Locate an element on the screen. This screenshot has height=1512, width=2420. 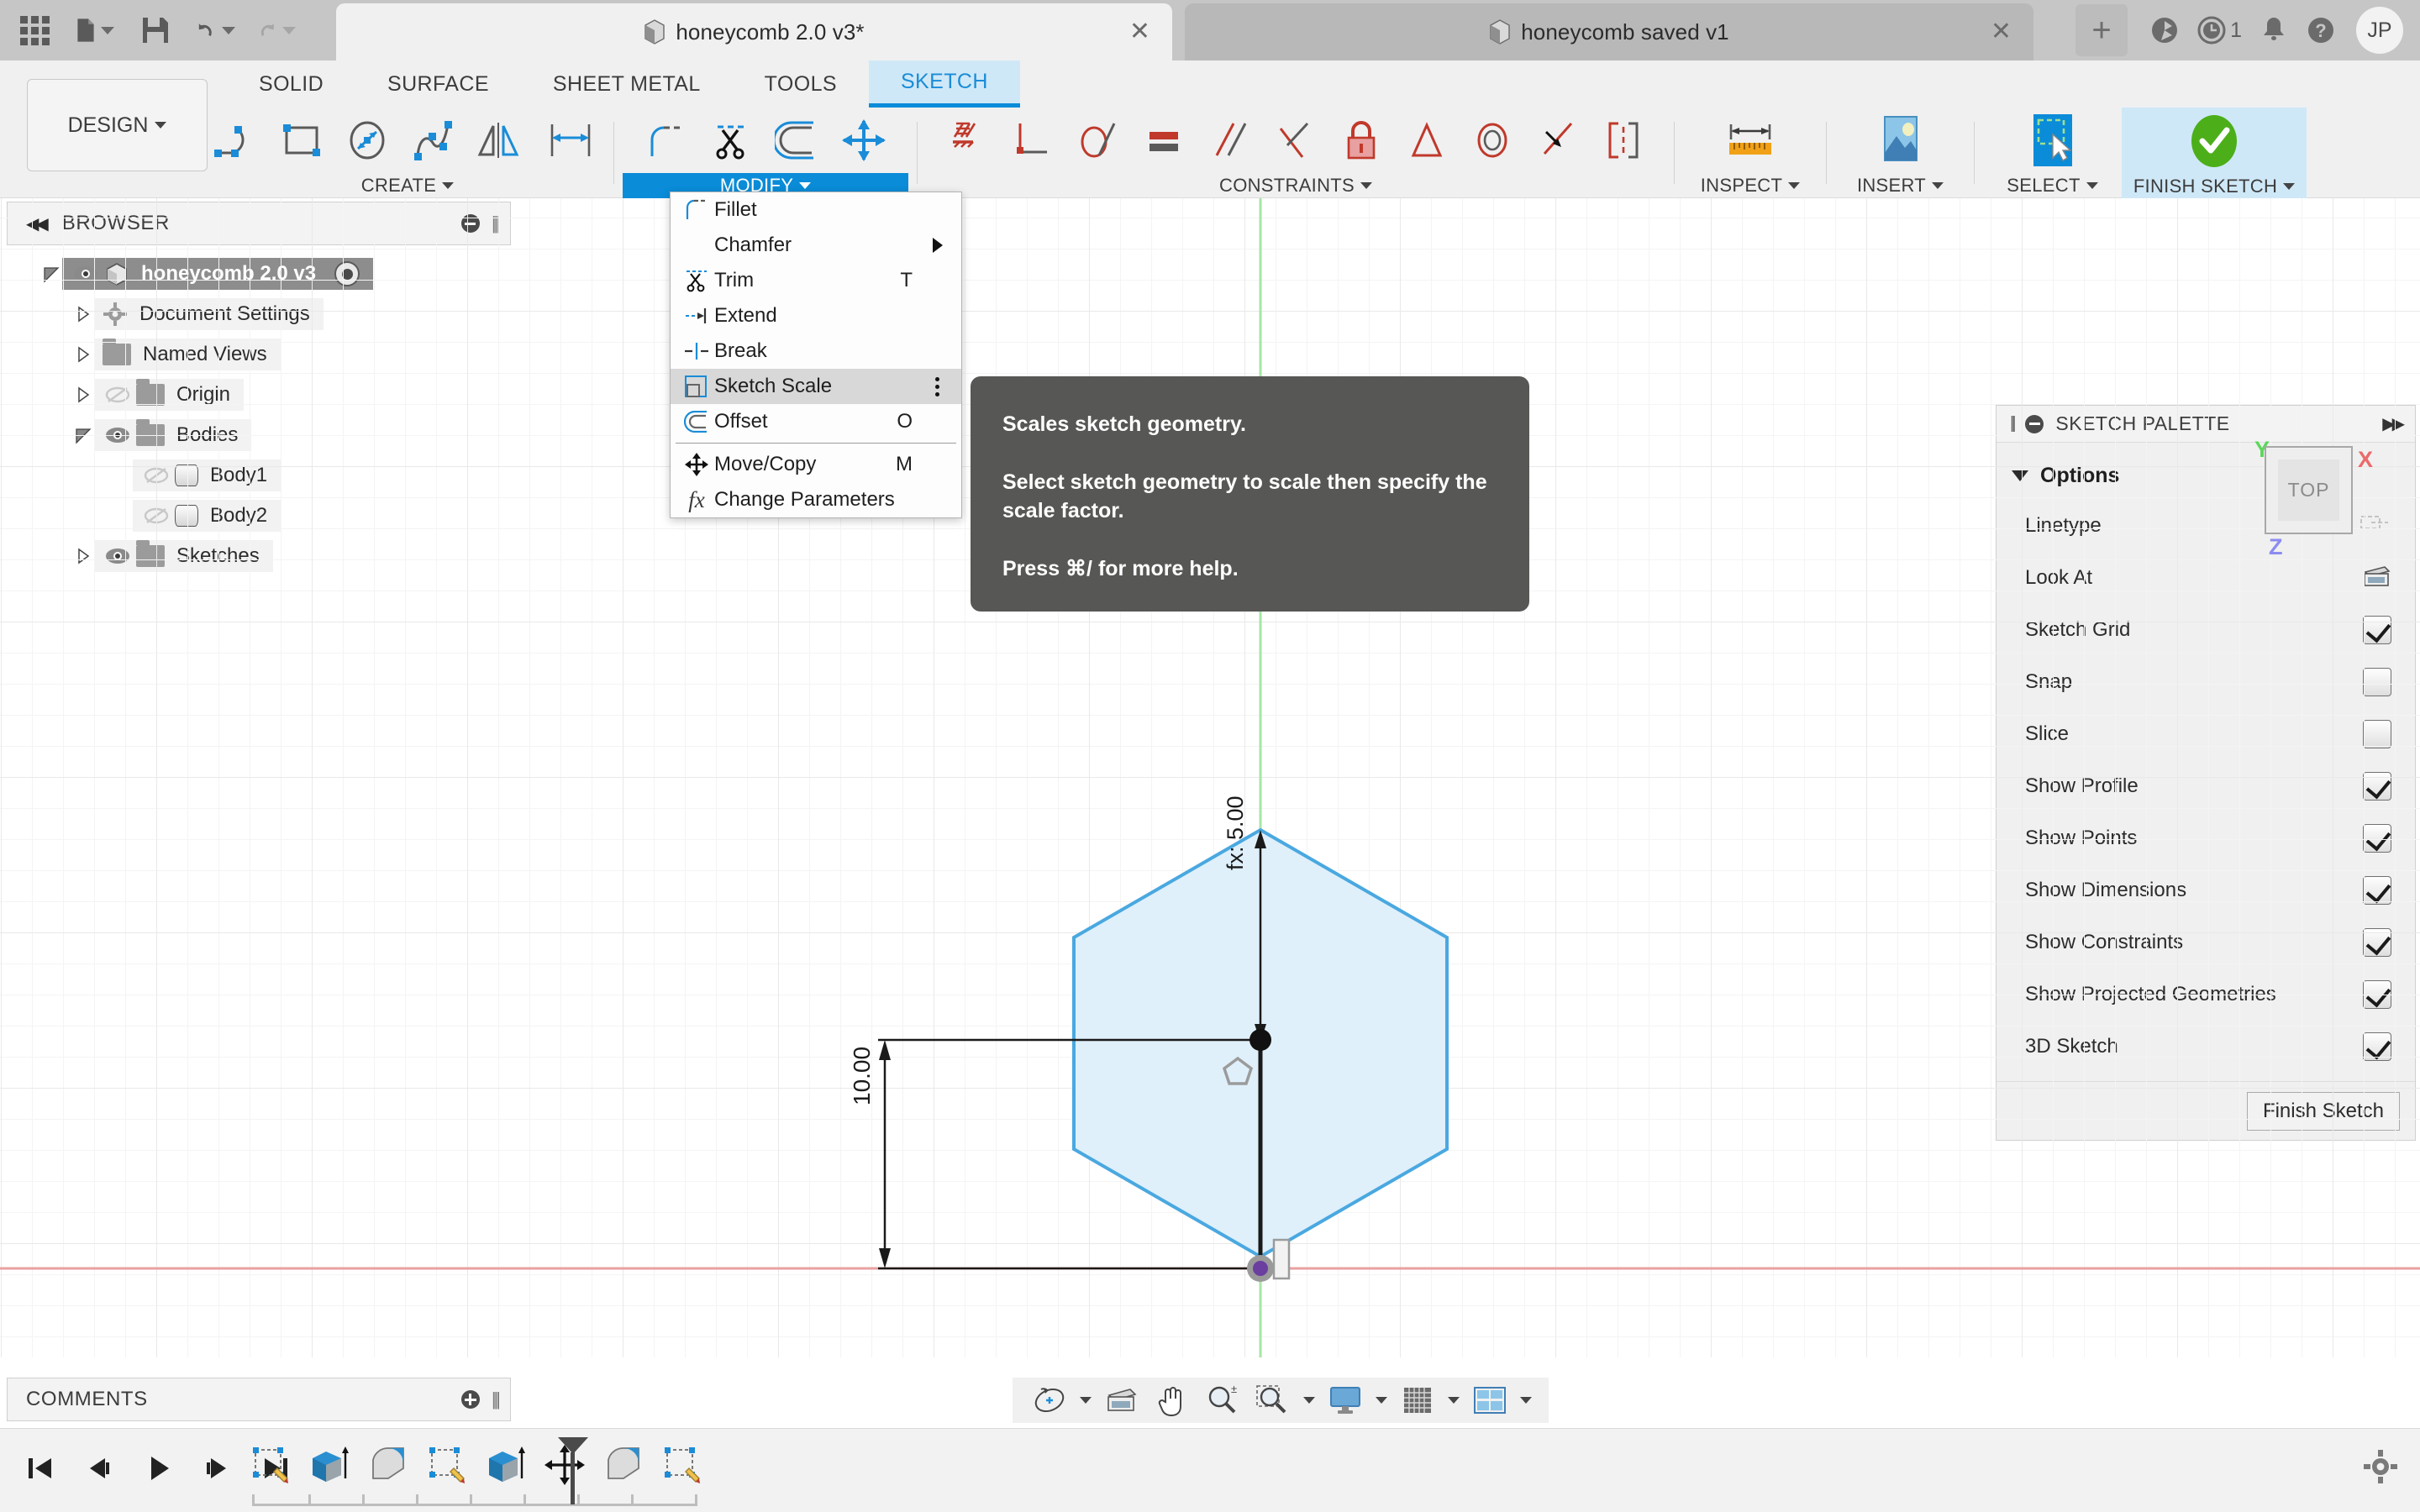
undo-icon is located at coordinates (216, 30).